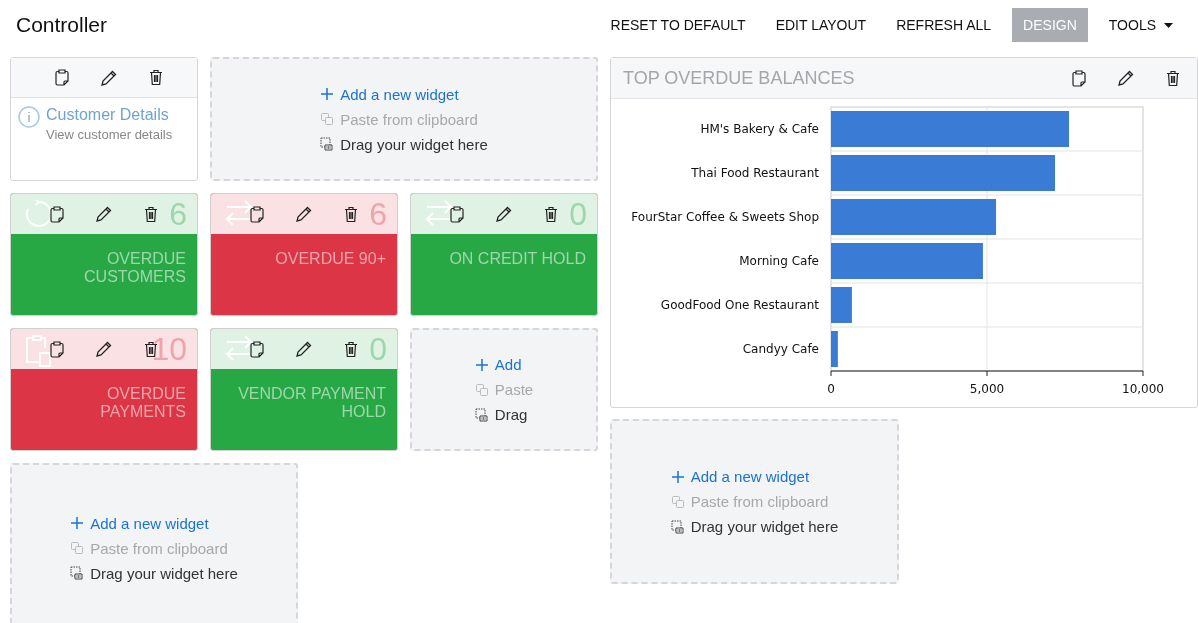  I want to click on tile-label: ON CREDIT HOLD, so click(517, 259).